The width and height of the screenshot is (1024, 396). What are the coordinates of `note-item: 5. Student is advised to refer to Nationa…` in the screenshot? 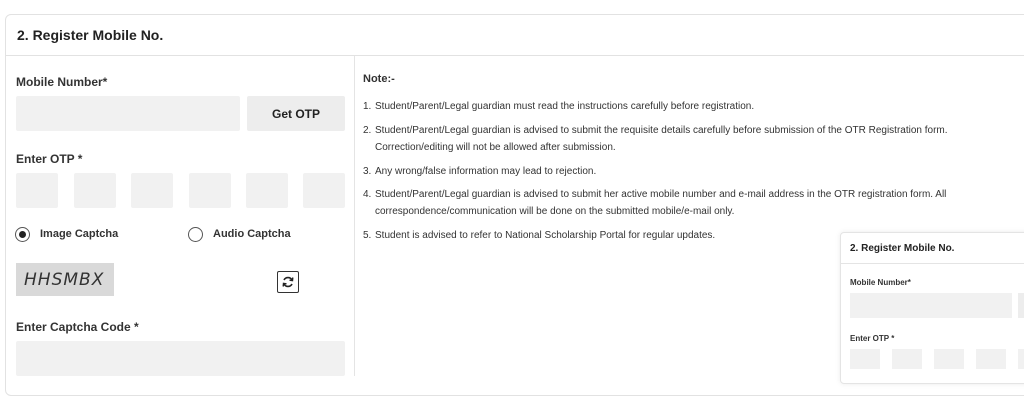 It's located at (593, 235).